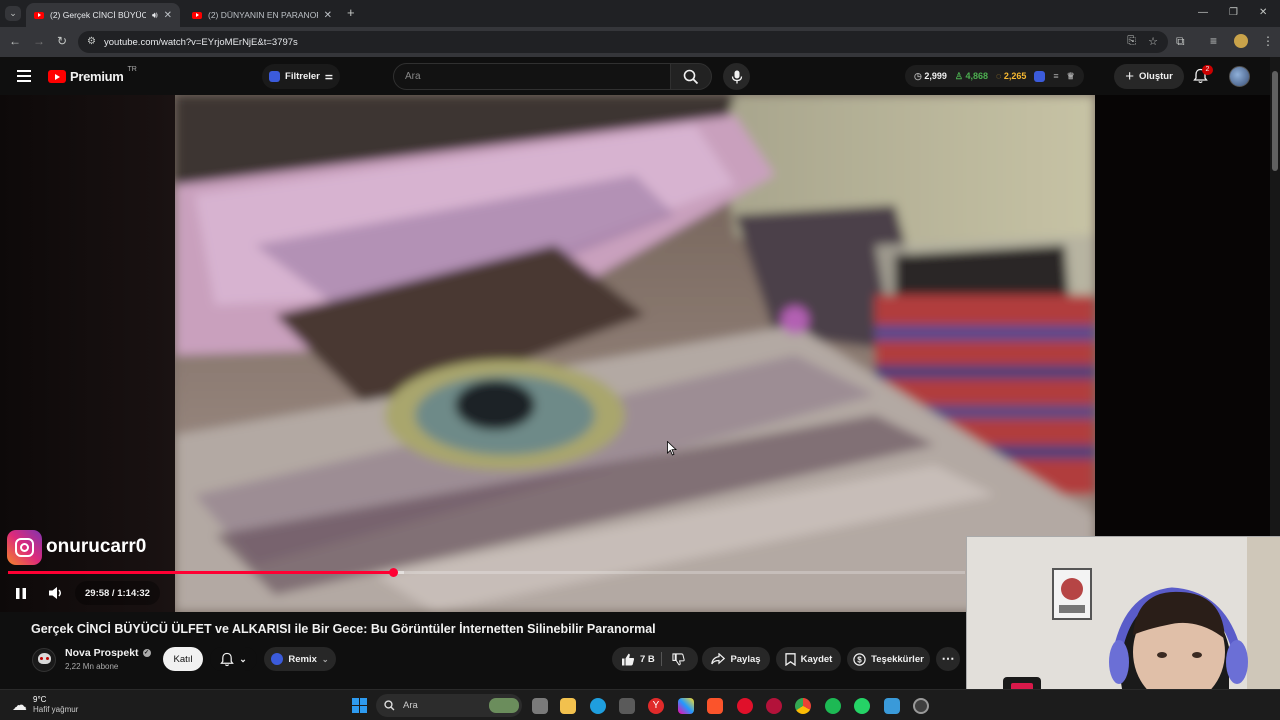 The image size is (1280, 720). Describe the element at coordinates (39, 41) in the screenshot. I see `forward-icon: →` at that location.